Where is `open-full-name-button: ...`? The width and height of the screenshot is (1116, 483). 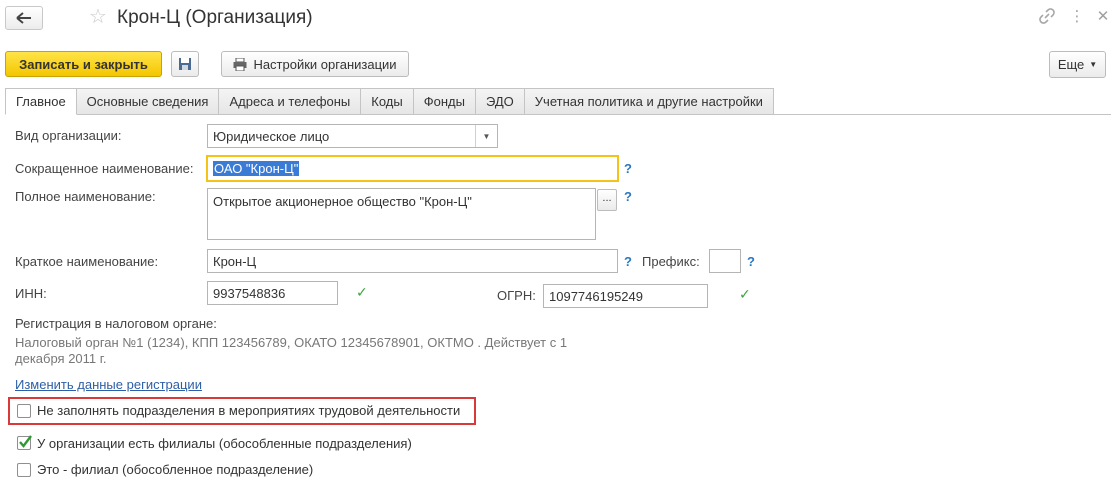
open-full-name-button: ... is located at coordinates (607, 200).